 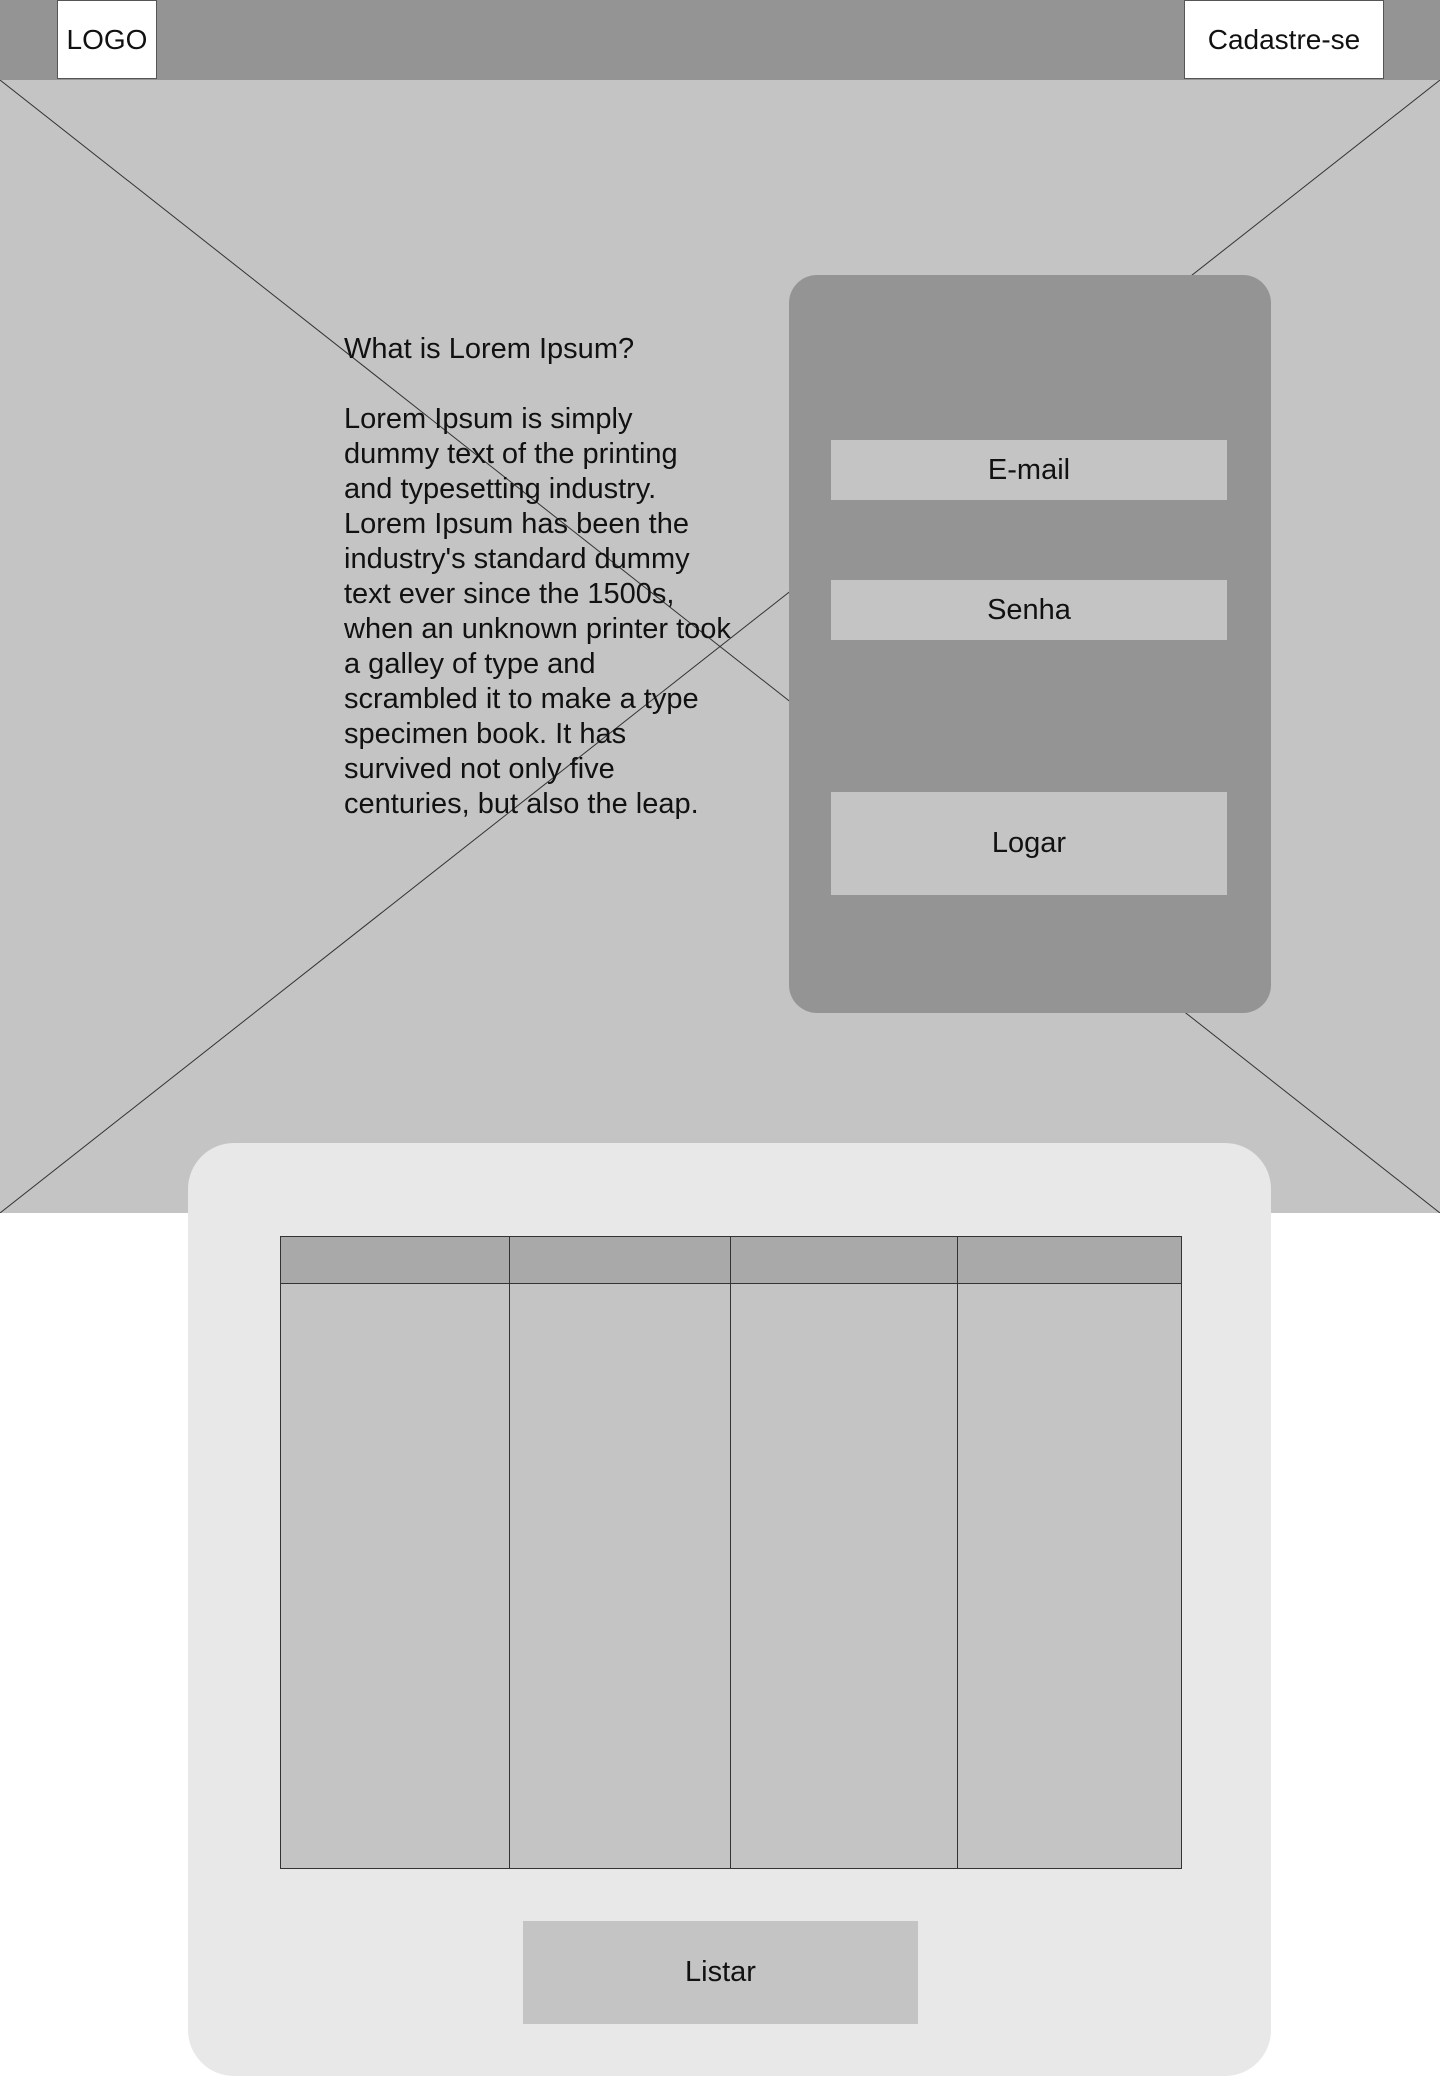 I want to click on logo: LOGO, so click(x=107, y=39).